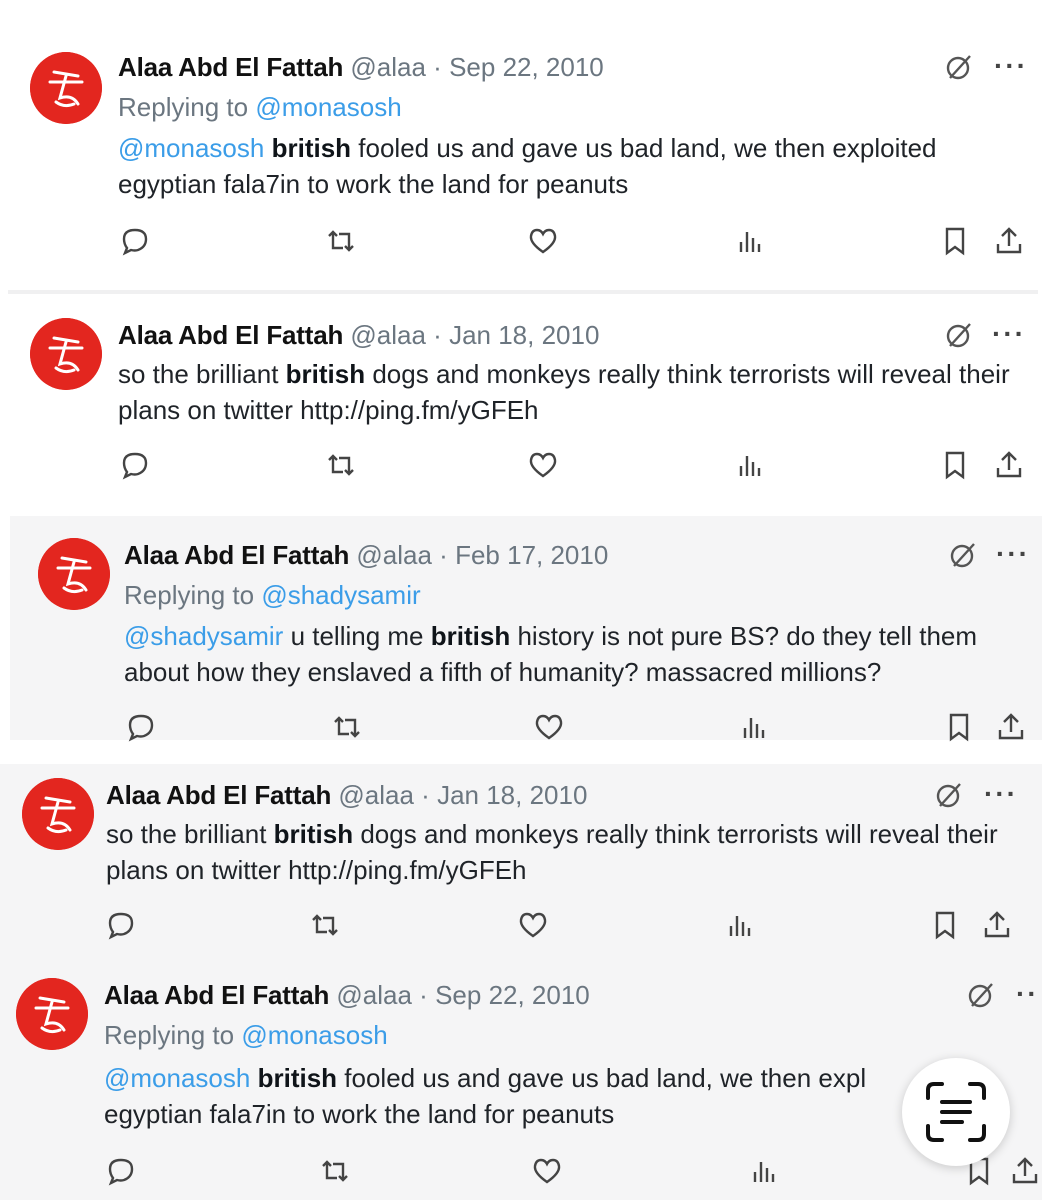 The height and width of the screenshot is (1200, 1042). I want to click on divider, so click(523, 292).